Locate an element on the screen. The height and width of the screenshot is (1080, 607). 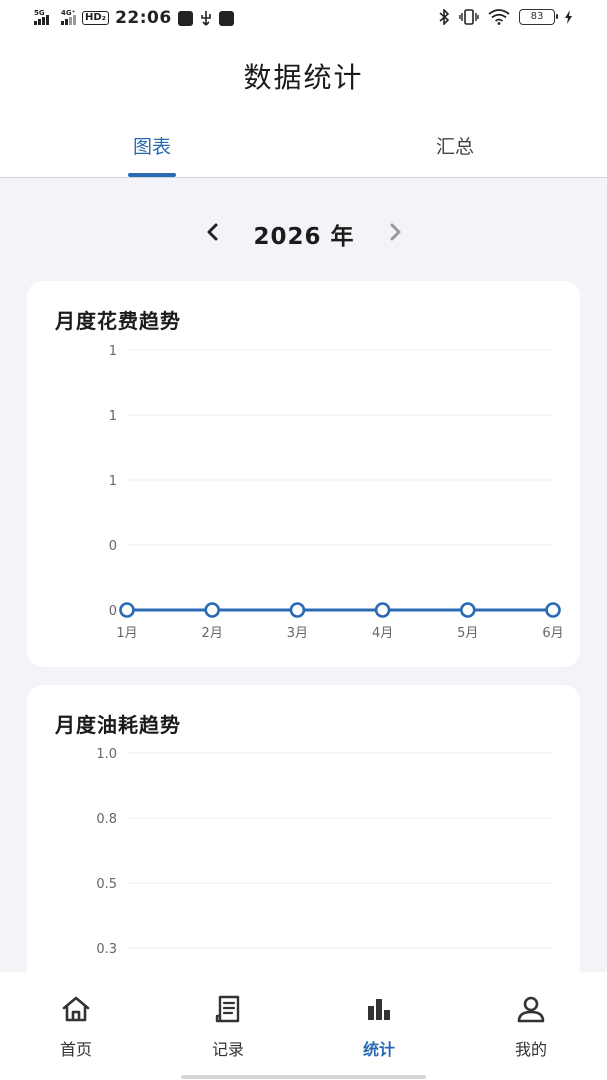
vibrate-icon is located at coordinates (469, 17).